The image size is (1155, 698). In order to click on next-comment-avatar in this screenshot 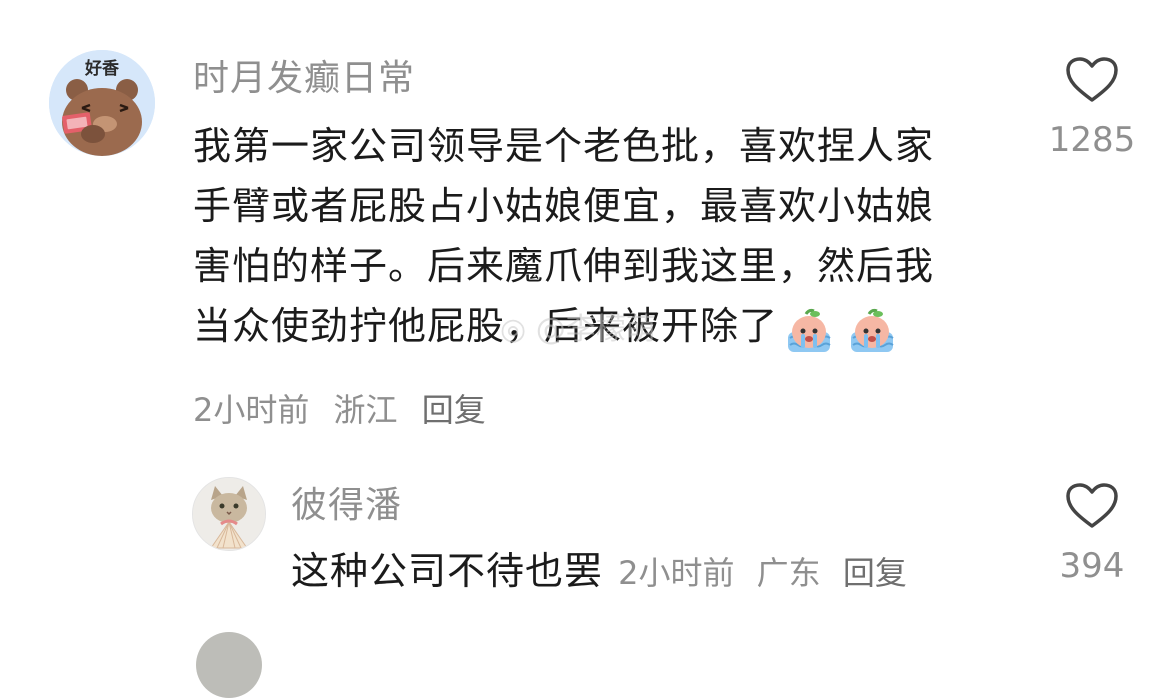, I will do `click(229, 665)`.